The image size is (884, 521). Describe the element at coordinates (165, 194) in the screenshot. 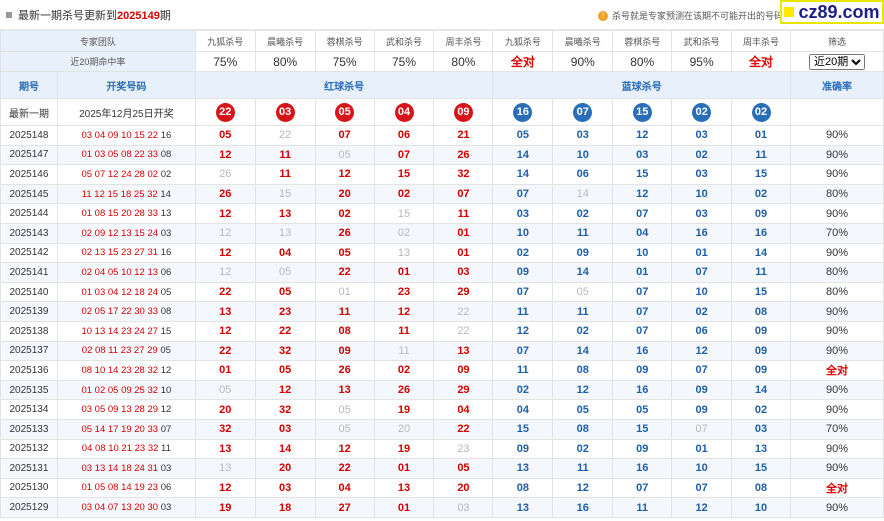

I see `blue-draw-number: 14` at that location.